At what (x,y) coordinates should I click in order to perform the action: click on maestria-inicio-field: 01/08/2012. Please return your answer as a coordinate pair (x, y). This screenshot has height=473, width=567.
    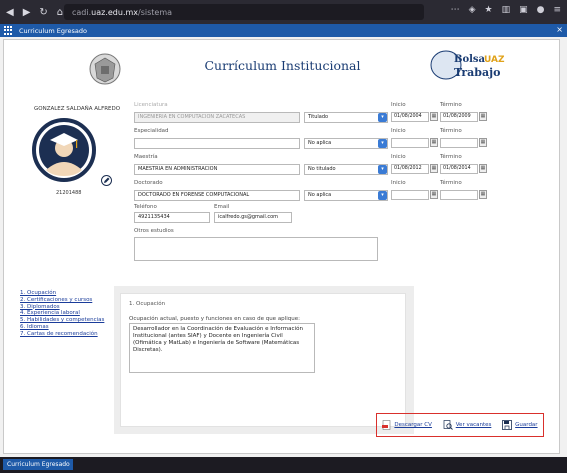
    Looking at the image, I should click on (410, 169).